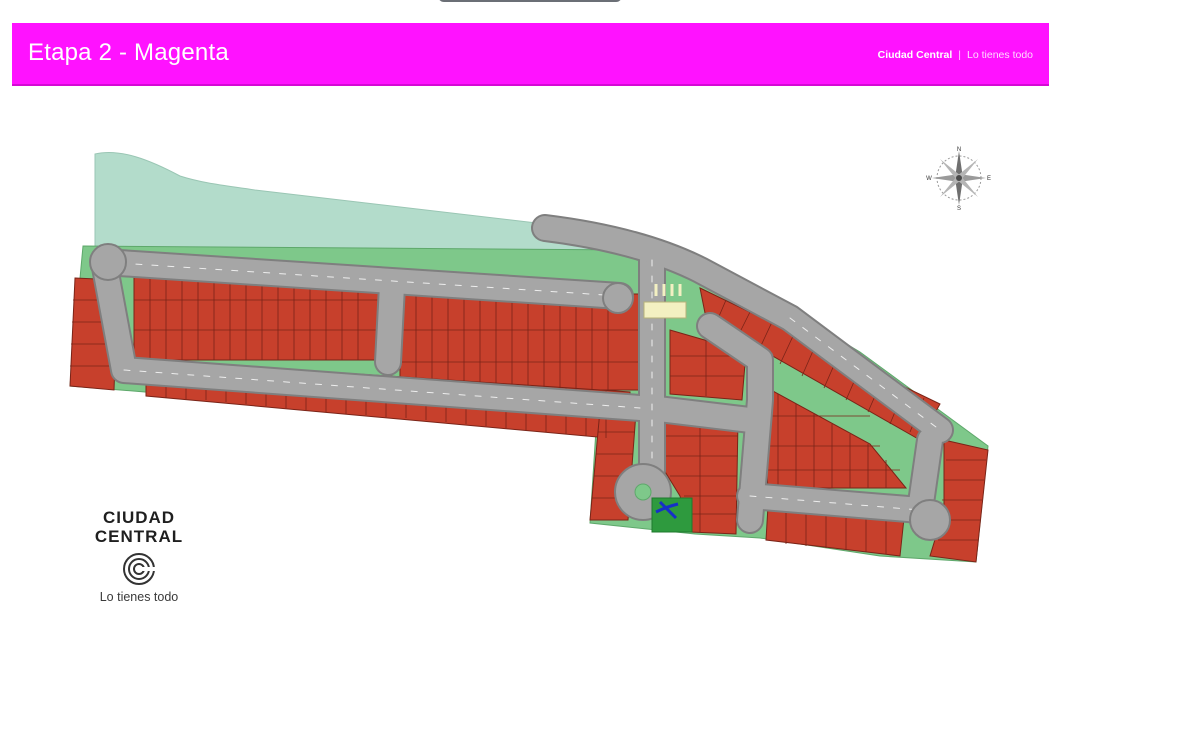 This screenshot has width=1200, height=746. I want to click on cul-de-sac-east, so click(618, 298).